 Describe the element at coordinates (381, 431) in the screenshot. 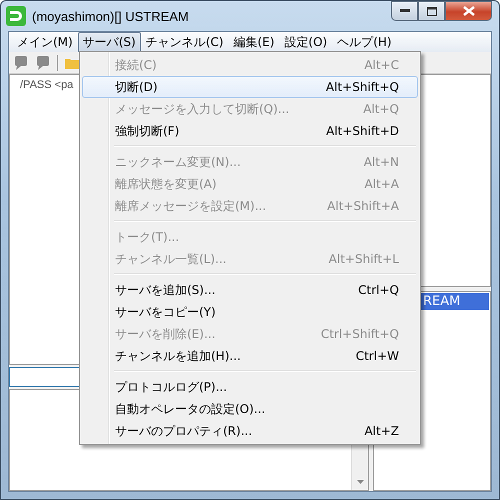

I see `shortcut-text: Alt+Z` at that location.